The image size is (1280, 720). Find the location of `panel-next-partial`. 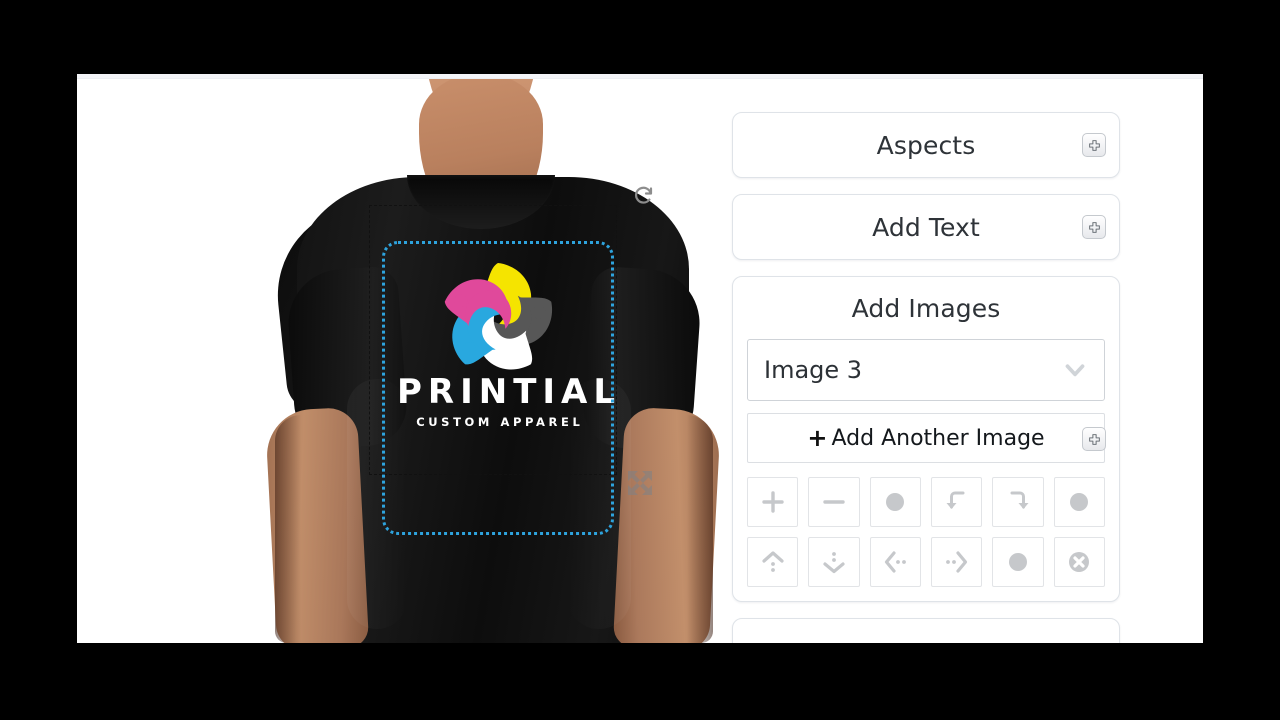

panel-next-partial is located at coordinates (926, 630).